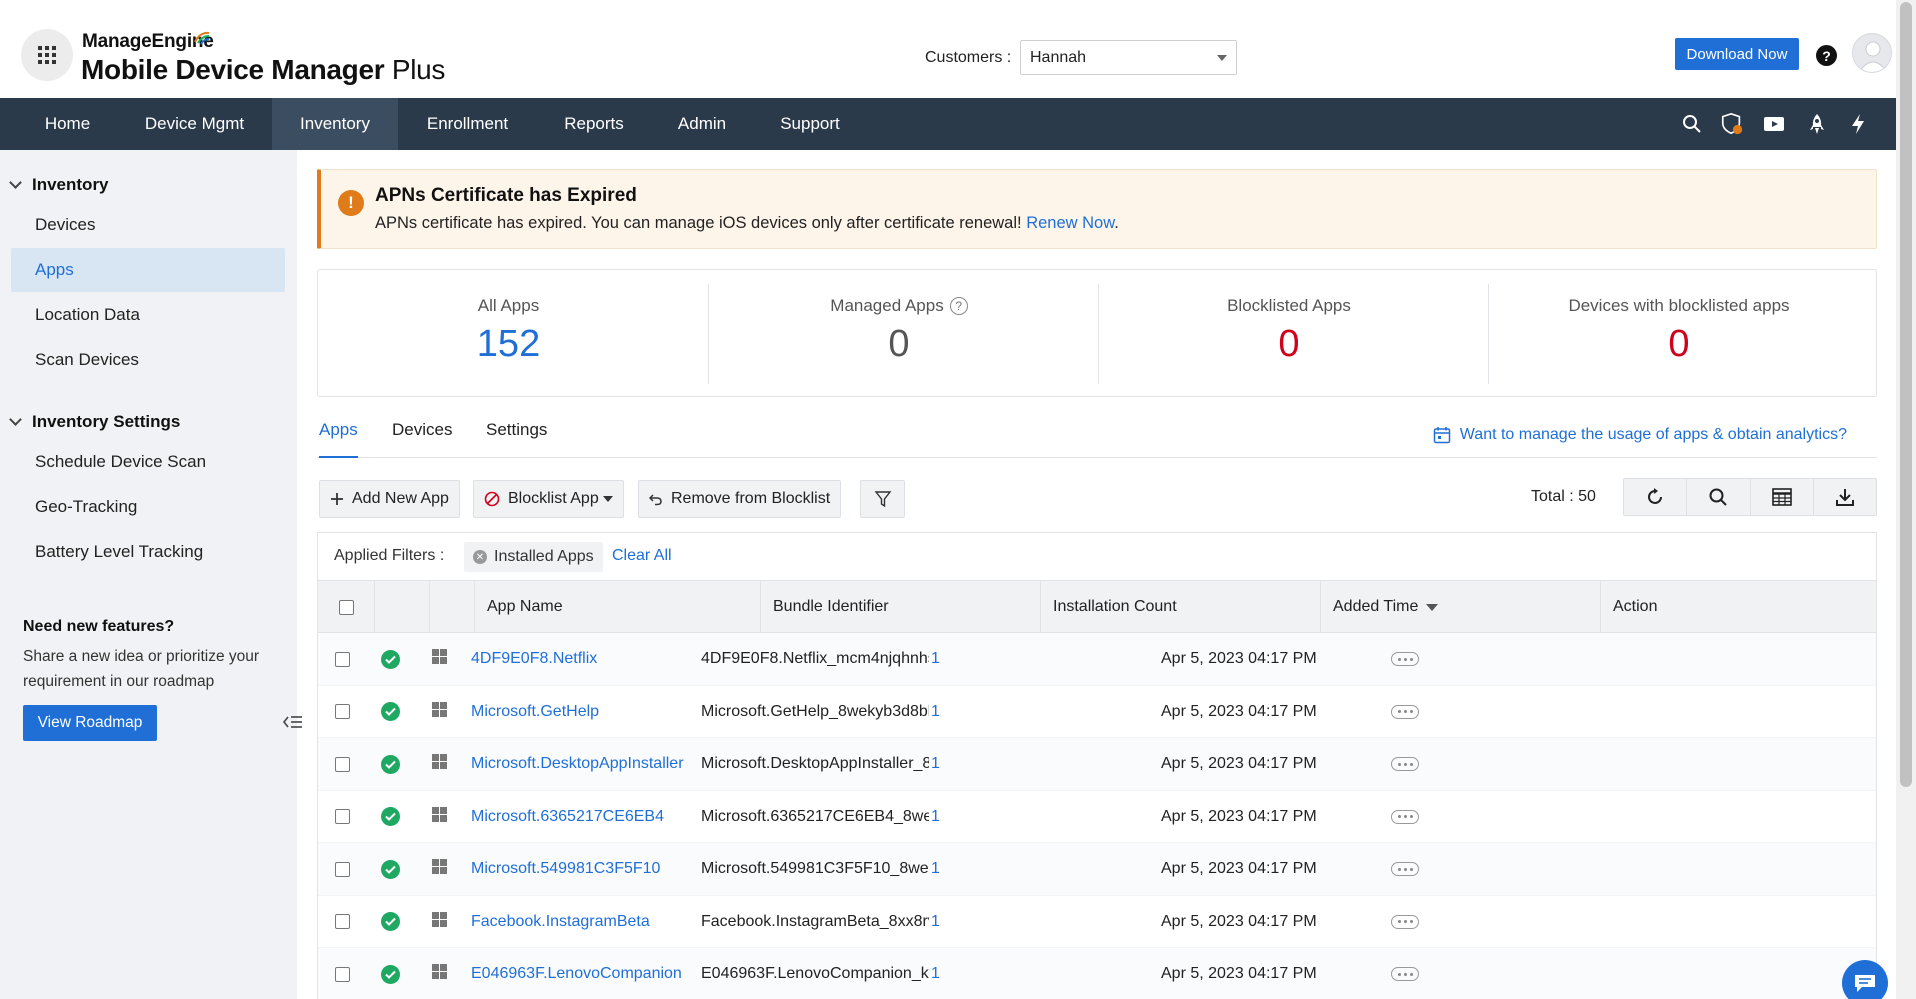 The height and width of the screenshot is (999, 1916). I want to click on tab-devices: Devices, so click(422, 439).